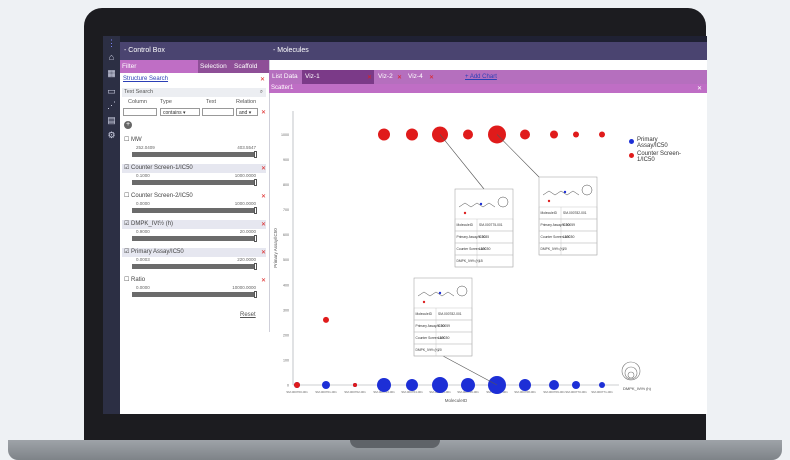 The width and height of the screenshot is (790, 460). I want to click on tooltip-key: DMPK_IVt½ (h), so click(427, 350).